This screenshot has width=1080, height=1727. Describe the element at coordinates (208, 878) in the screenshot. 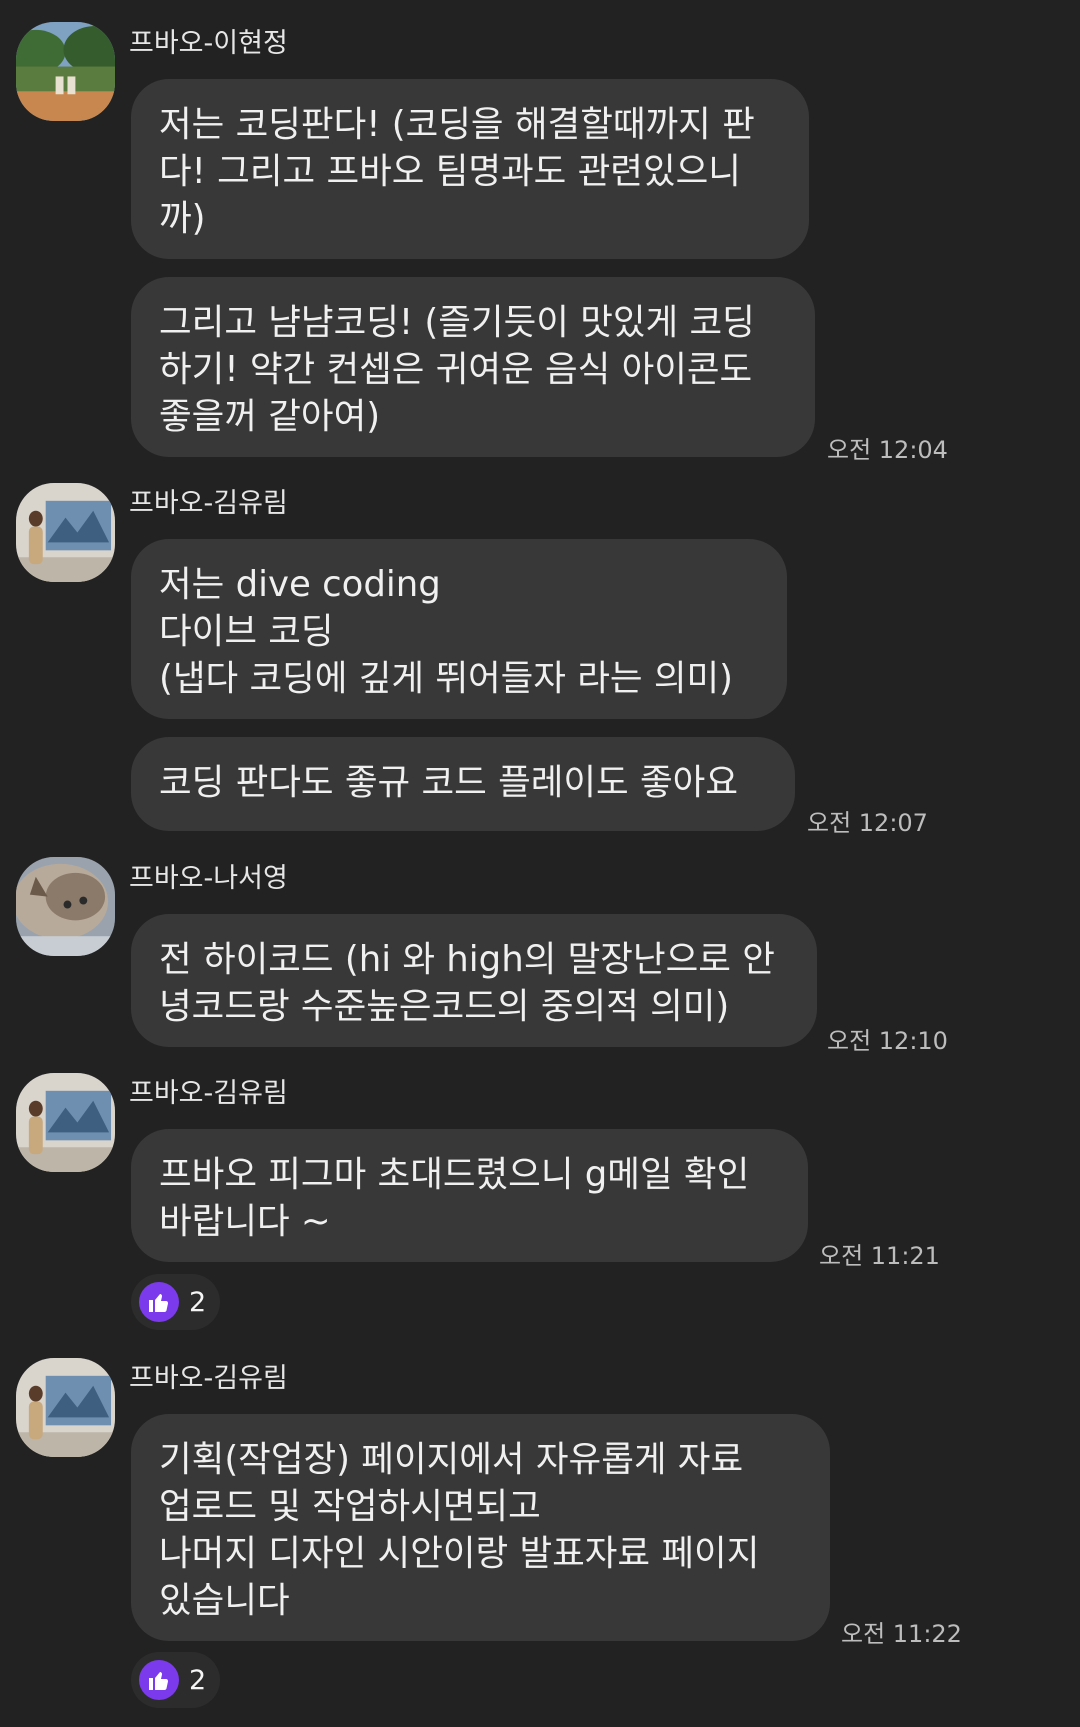

I see `sender-name: 프바오-나서영` at that location.